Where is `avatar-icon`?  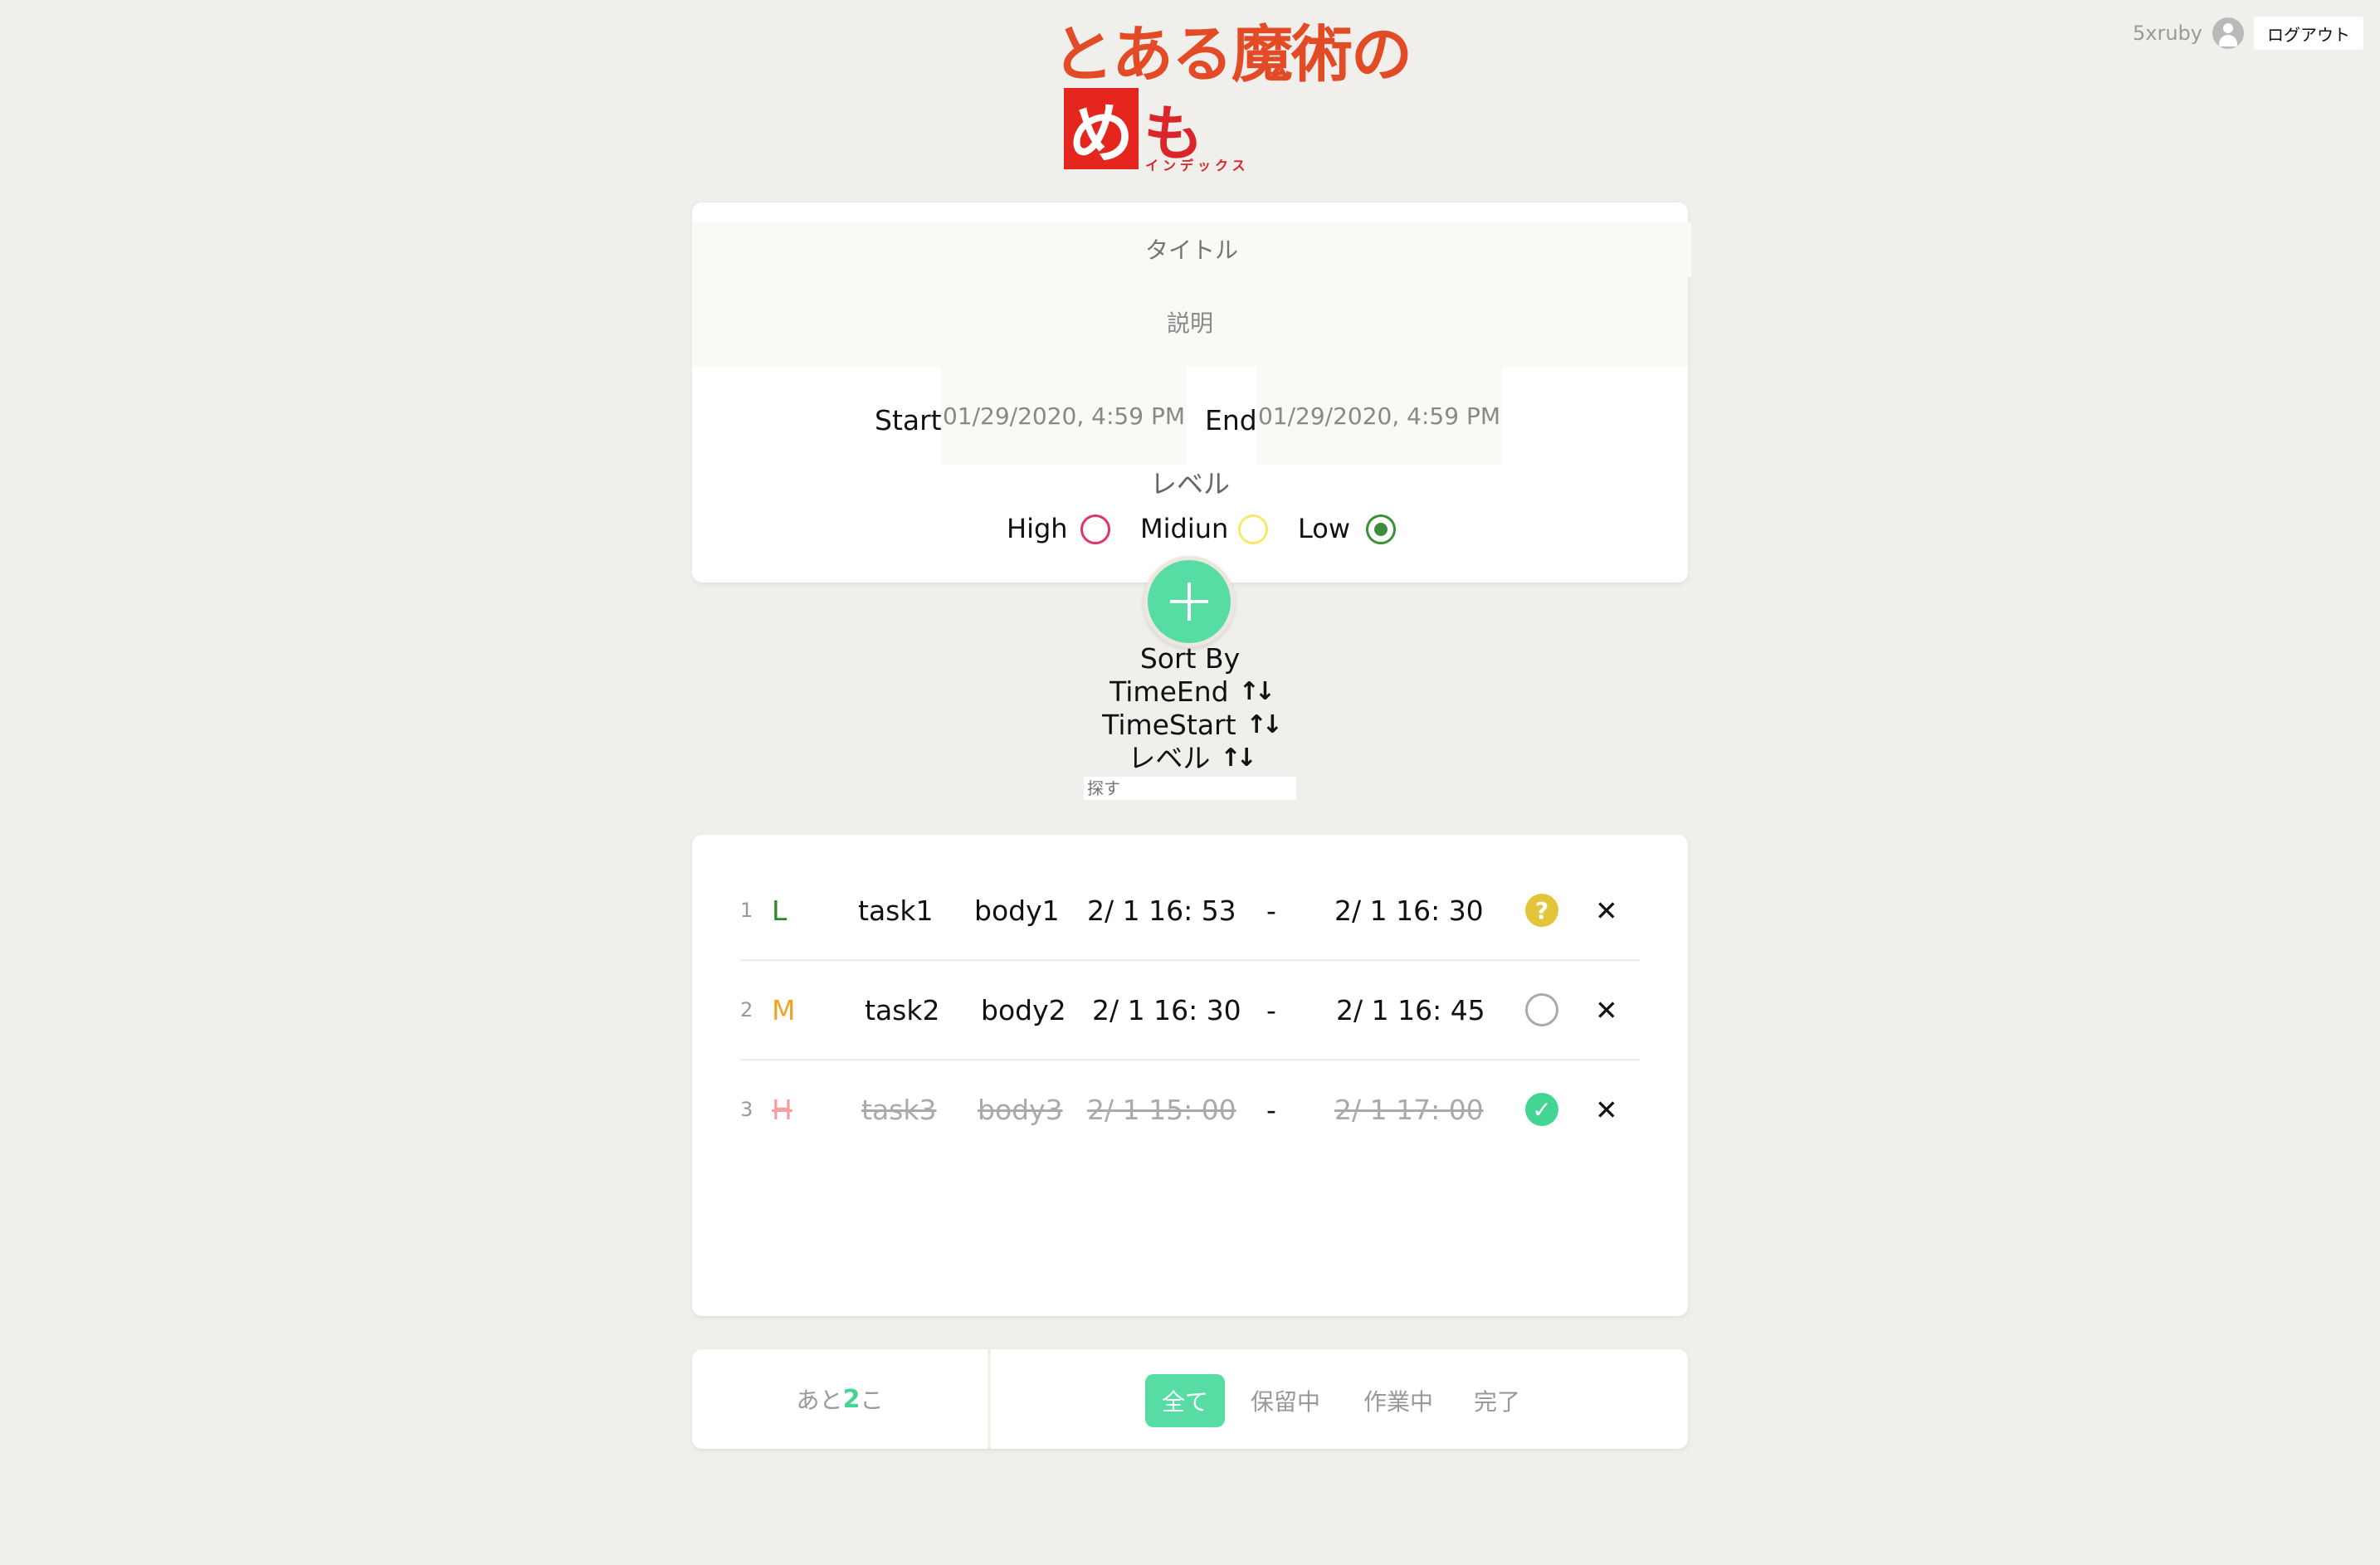 avatar-icon is located at coordinates (2228, 33).